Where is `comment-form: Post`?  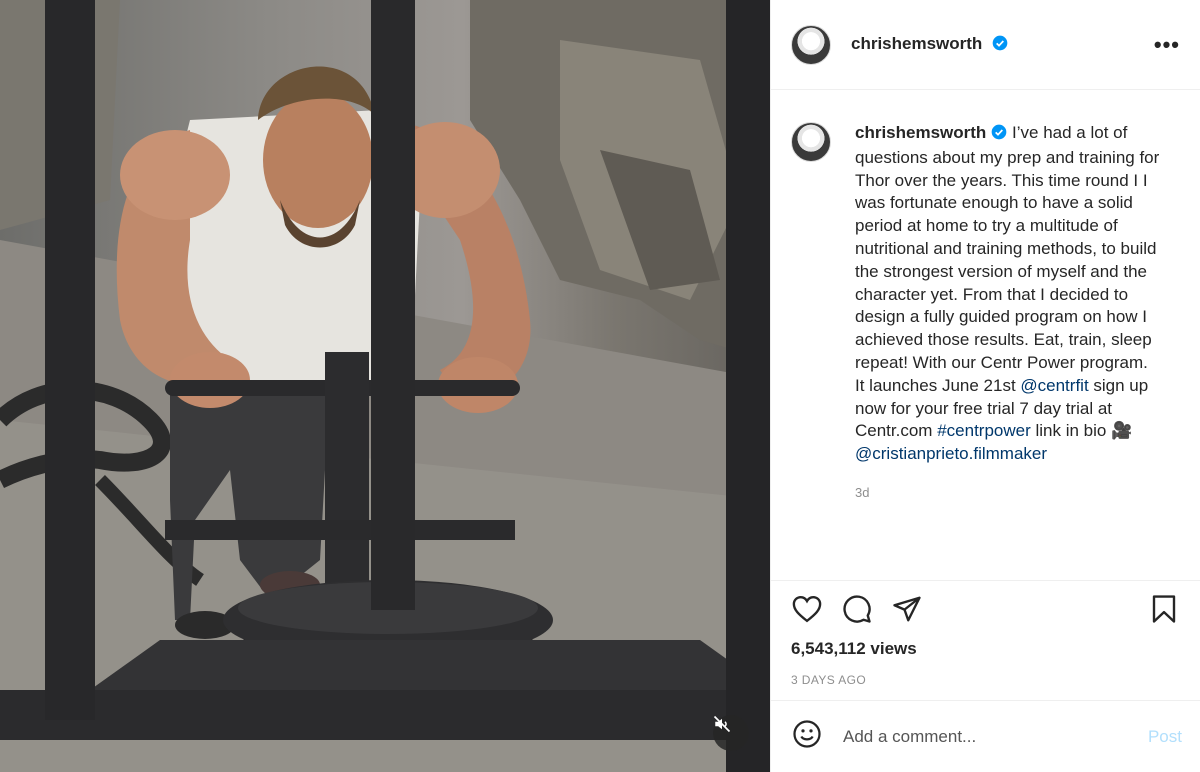 comment-form: Post is located at coordinates (985, 736).